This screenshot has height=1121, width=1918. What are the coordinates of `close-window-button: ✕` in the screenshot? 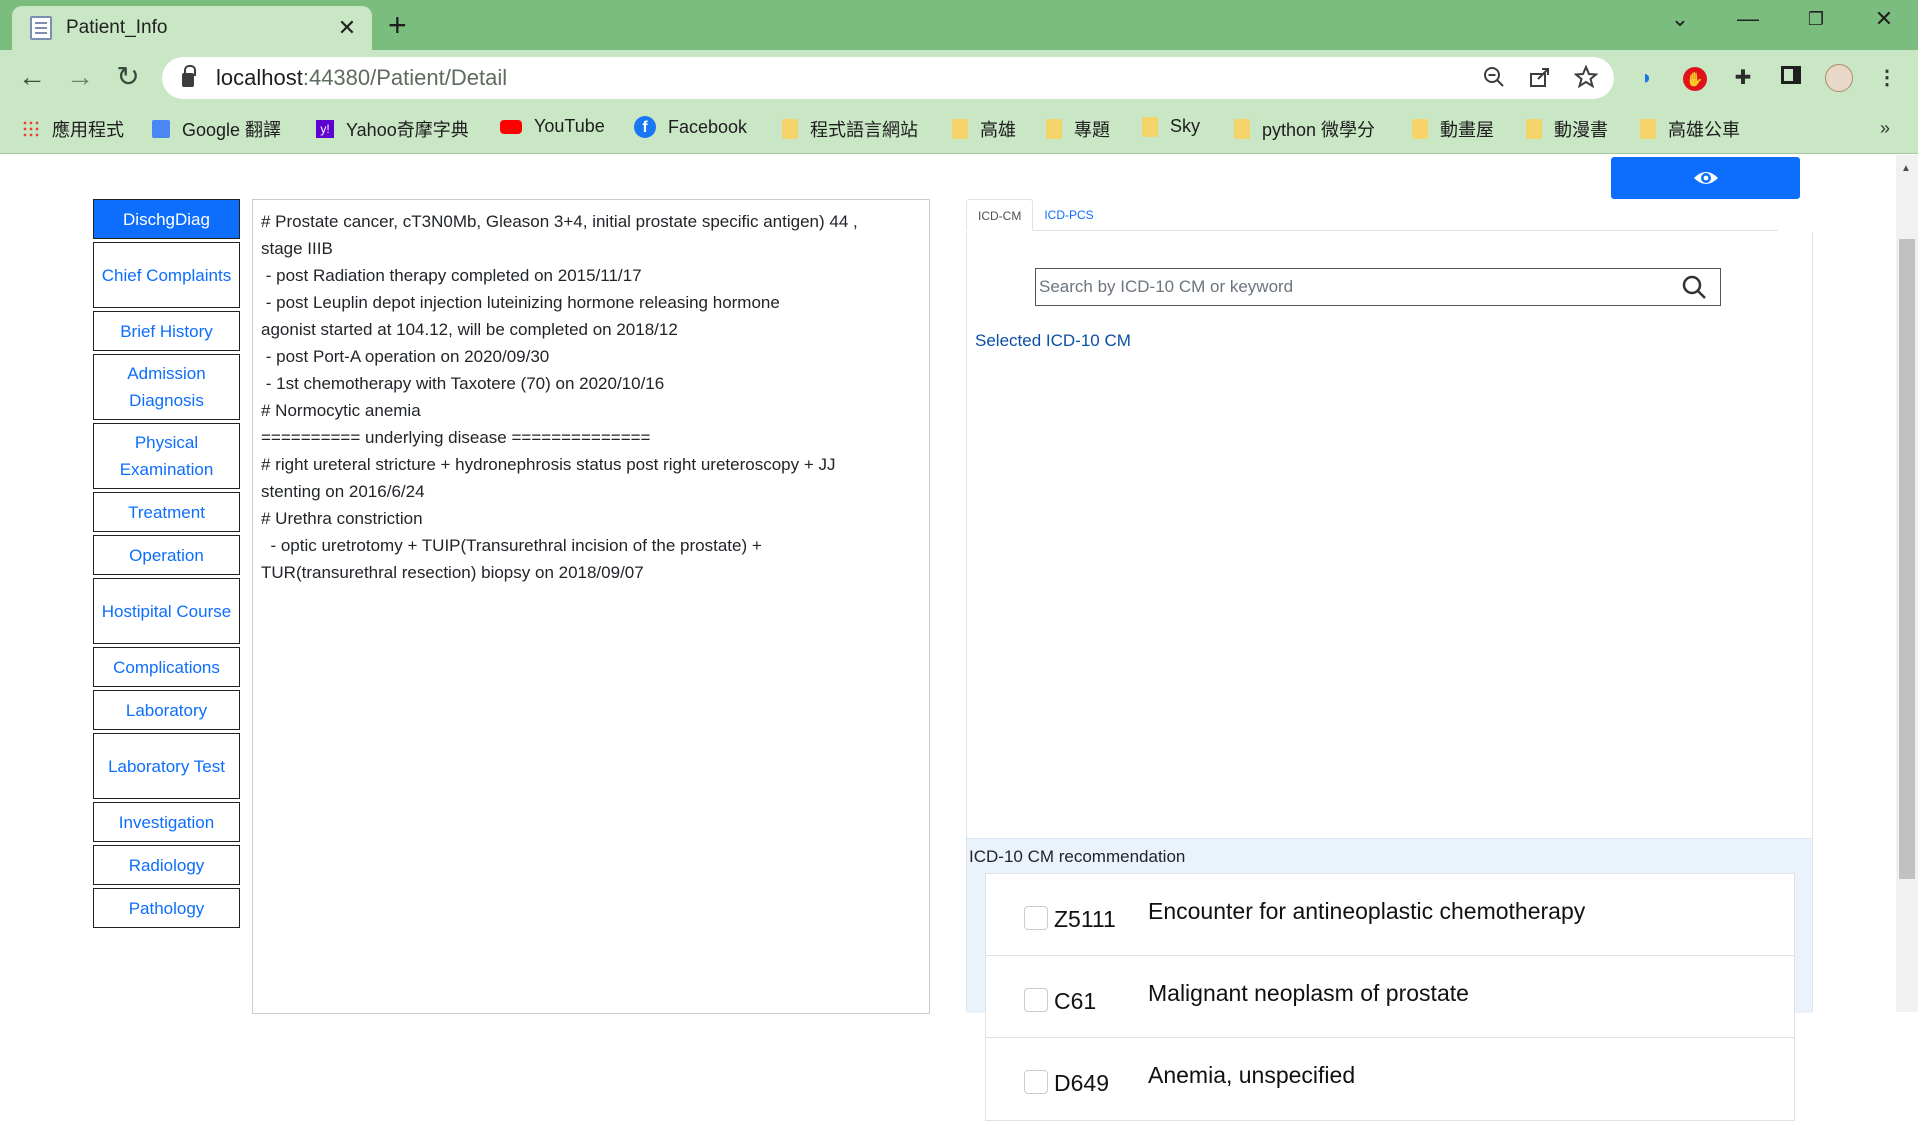 It's located at (1884, 19).